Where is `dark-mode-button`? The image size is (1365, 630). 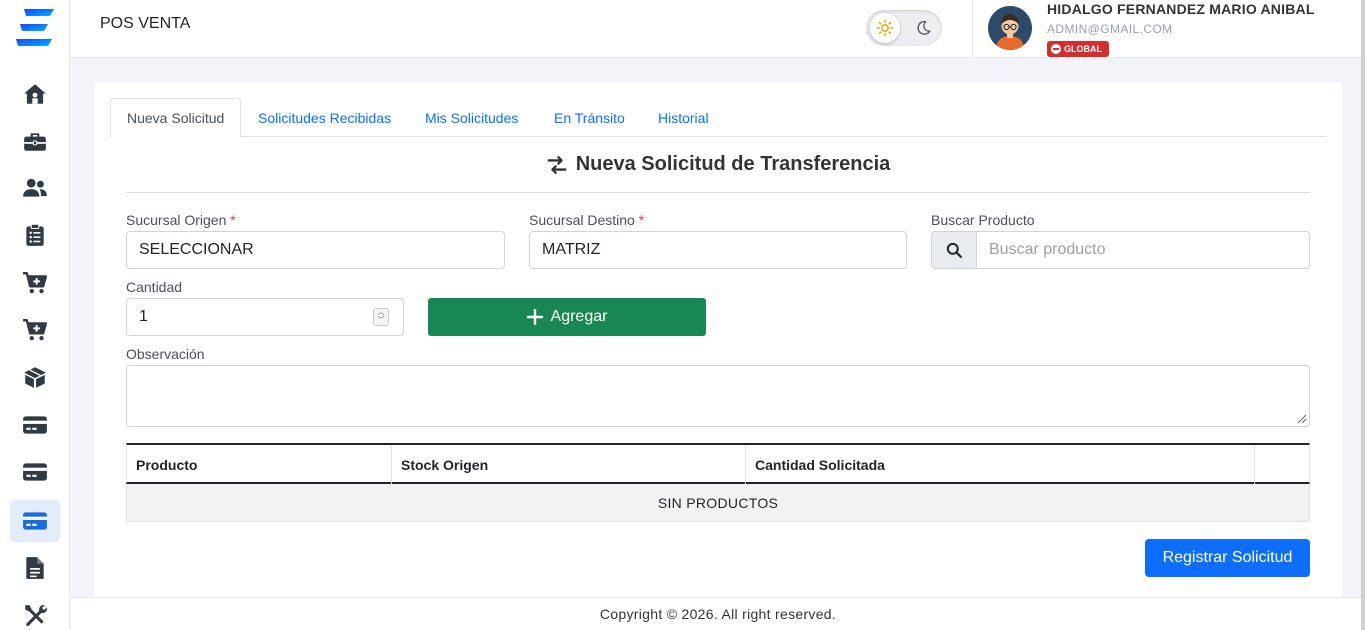 dark-mode-button is located at coordinates (923, 28).